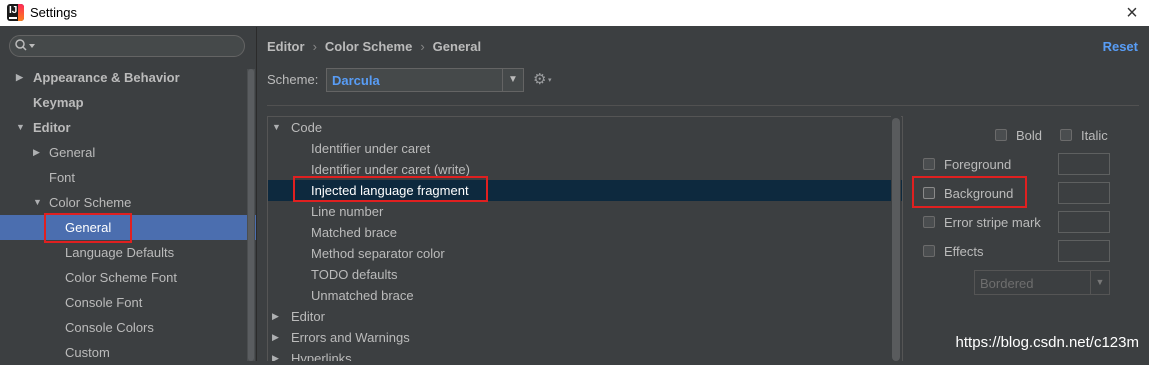  What do you see at coordinates (1120, 46) in the screenshot?
I see `reset-link: Reset` at bounding box center [1120, 46].